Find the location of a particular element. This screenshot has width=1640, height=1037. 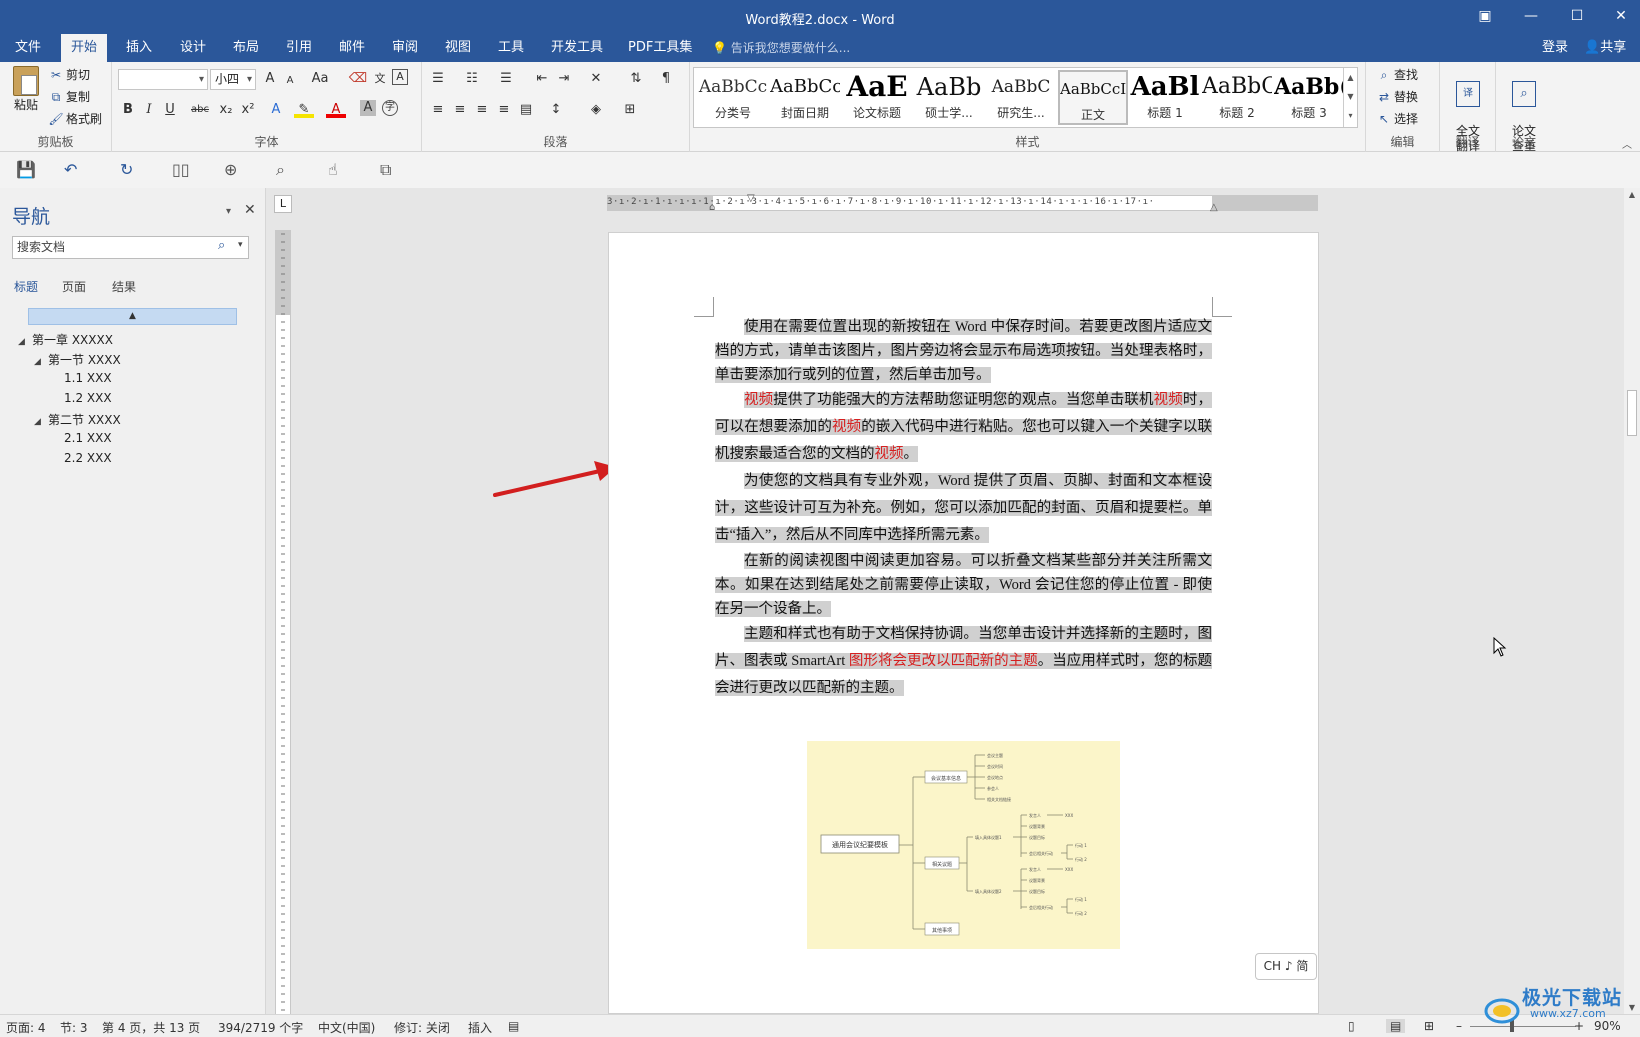

status-page-count: 第 4 页，共 13 页 is located at coordinates (151, 1027).